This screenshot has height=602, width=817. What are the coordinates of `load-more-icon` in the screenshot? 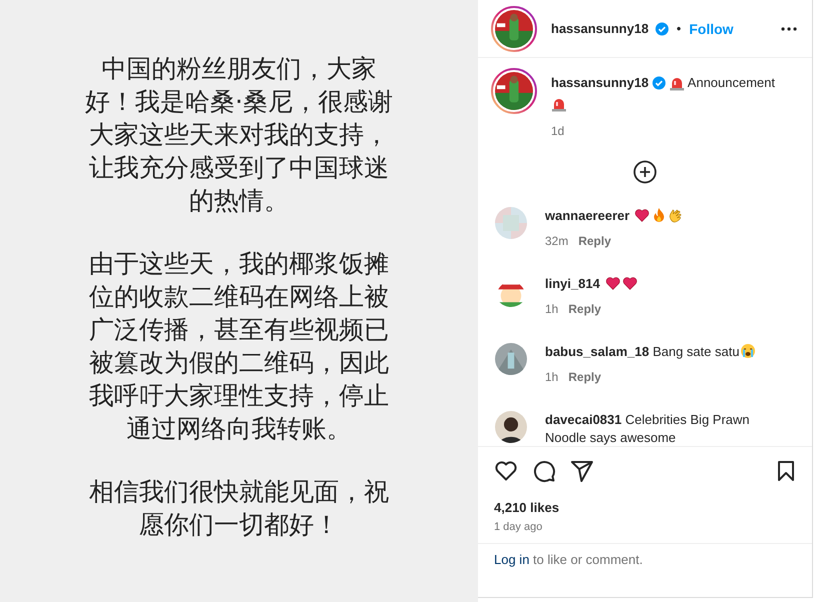 It's located at (645, 172).